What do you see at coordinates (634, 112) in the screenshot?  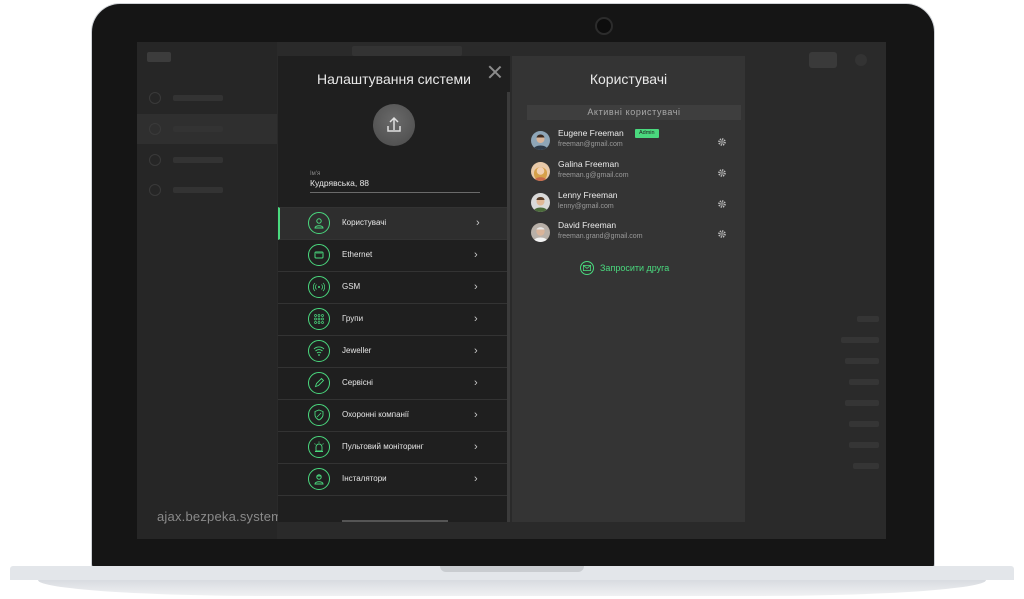 I see `active-users-section-label: Активні користувачі` at bounding box center [634, 112].